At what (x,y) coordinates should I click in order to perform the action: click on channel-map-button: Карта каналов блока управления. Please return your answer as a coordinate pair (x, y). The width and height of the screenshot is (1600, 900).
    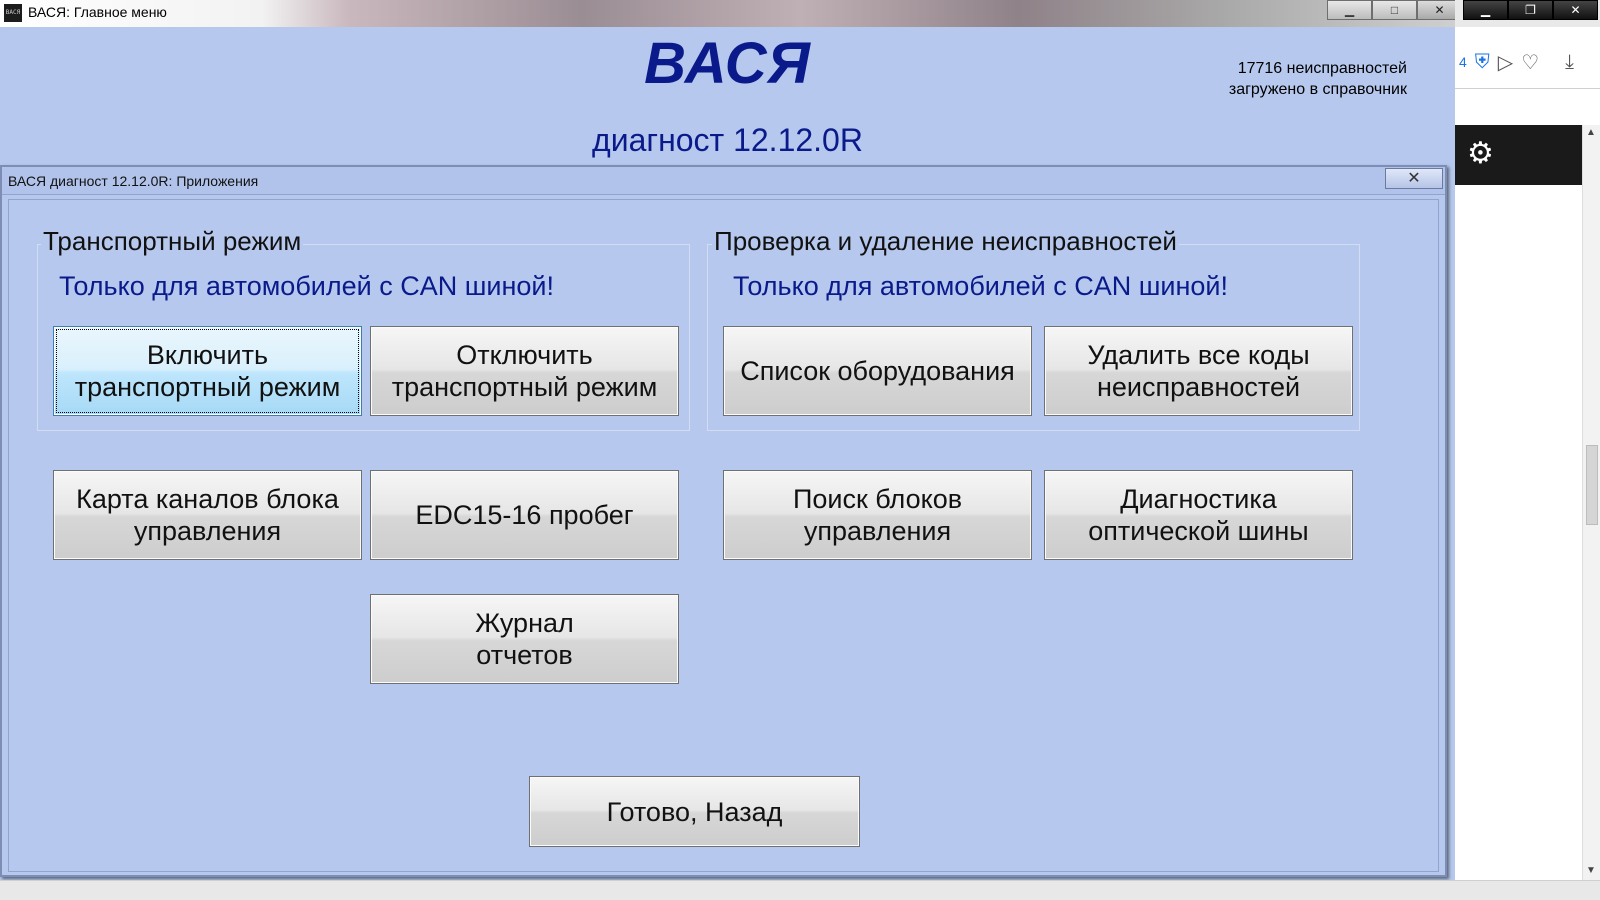
    Looking at the image, I should click on (207, 515).